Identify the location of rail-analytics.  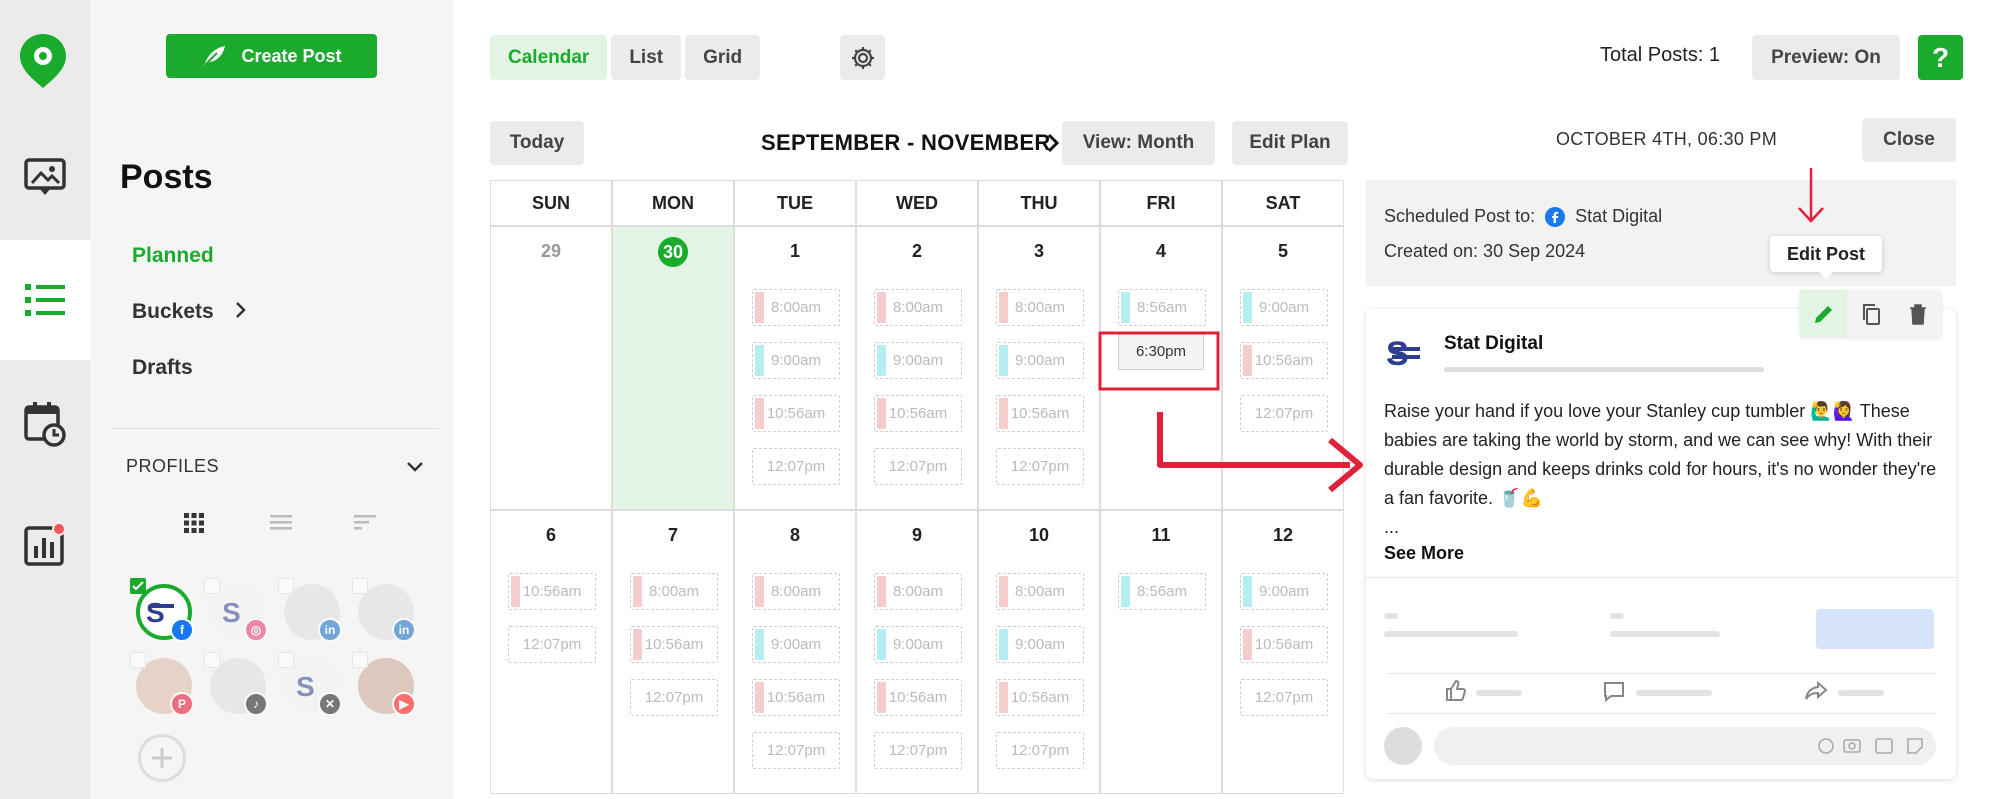
(45, 546).